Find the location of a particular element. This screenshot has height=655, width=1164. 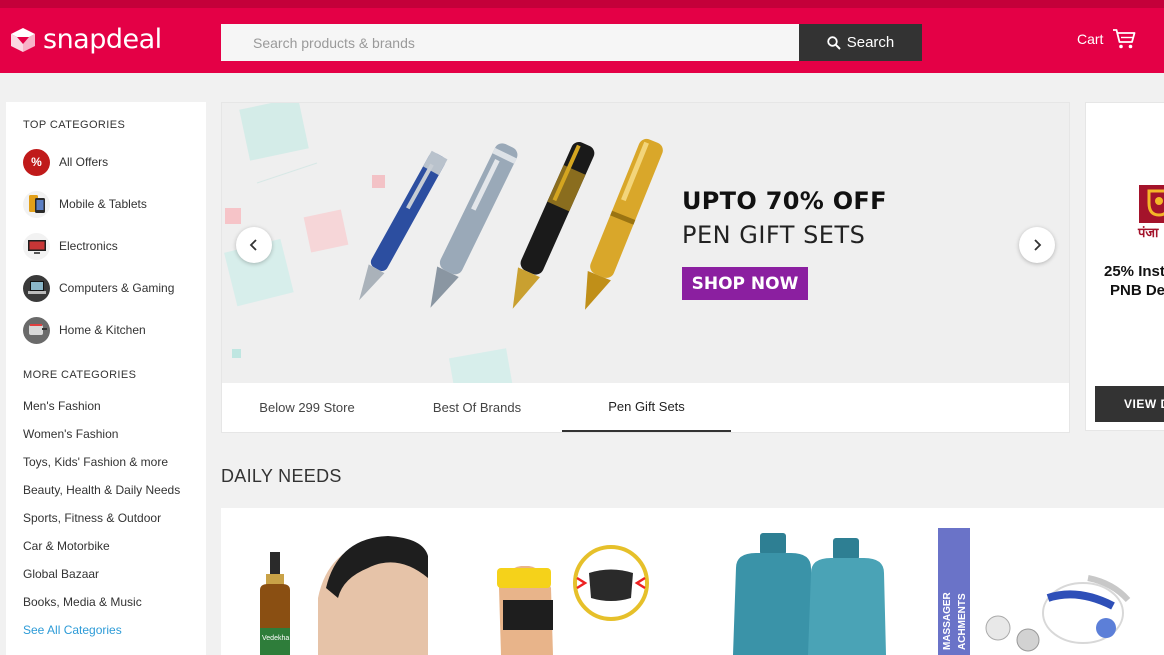

top-categories-heading: TOP CATEGORIES is located at coordinates (74, 125).